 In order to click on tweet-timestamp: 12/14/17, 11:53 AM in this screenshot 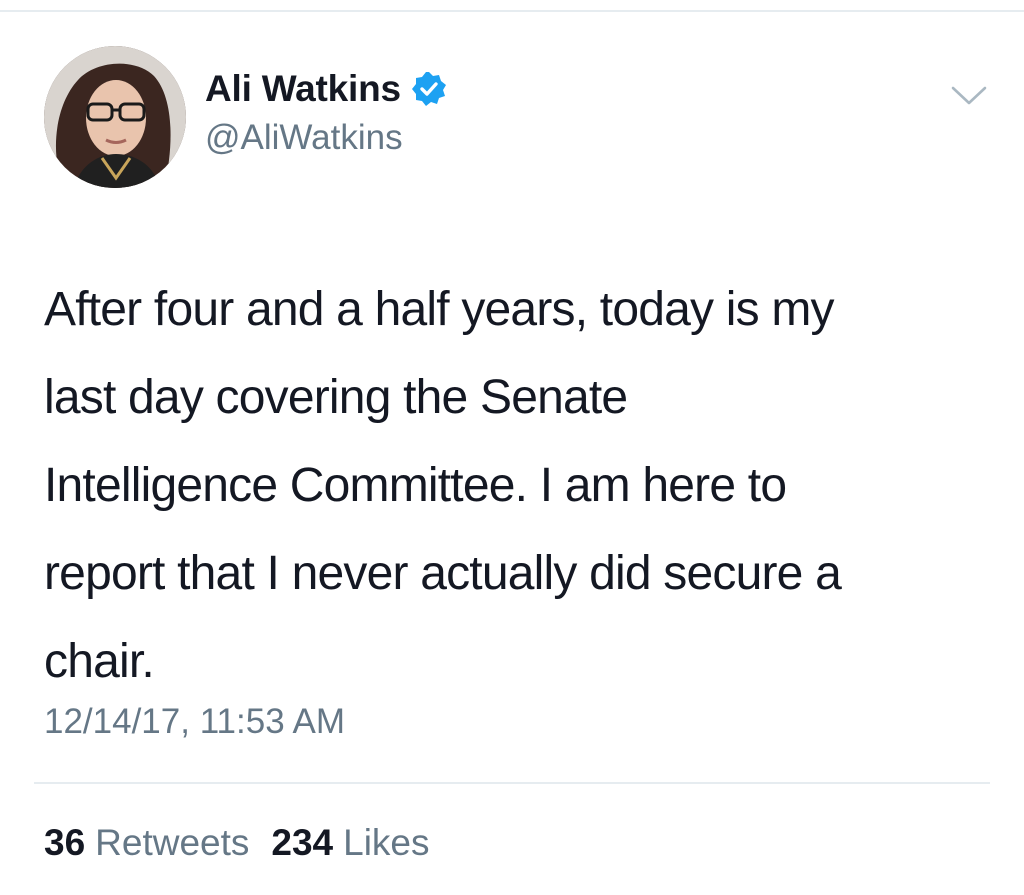, I will do `click(194, 722)`.